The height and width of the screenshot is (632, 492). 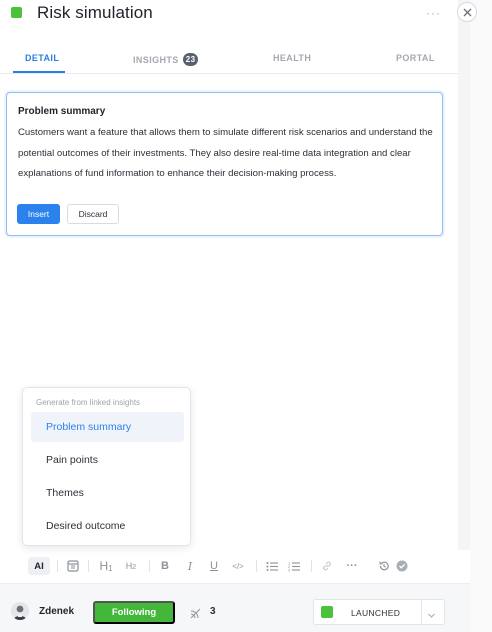 What do you see at coordinates (190, 566) in the screenshot?
I see `italic-button: I` at bounding box center [190, 566].